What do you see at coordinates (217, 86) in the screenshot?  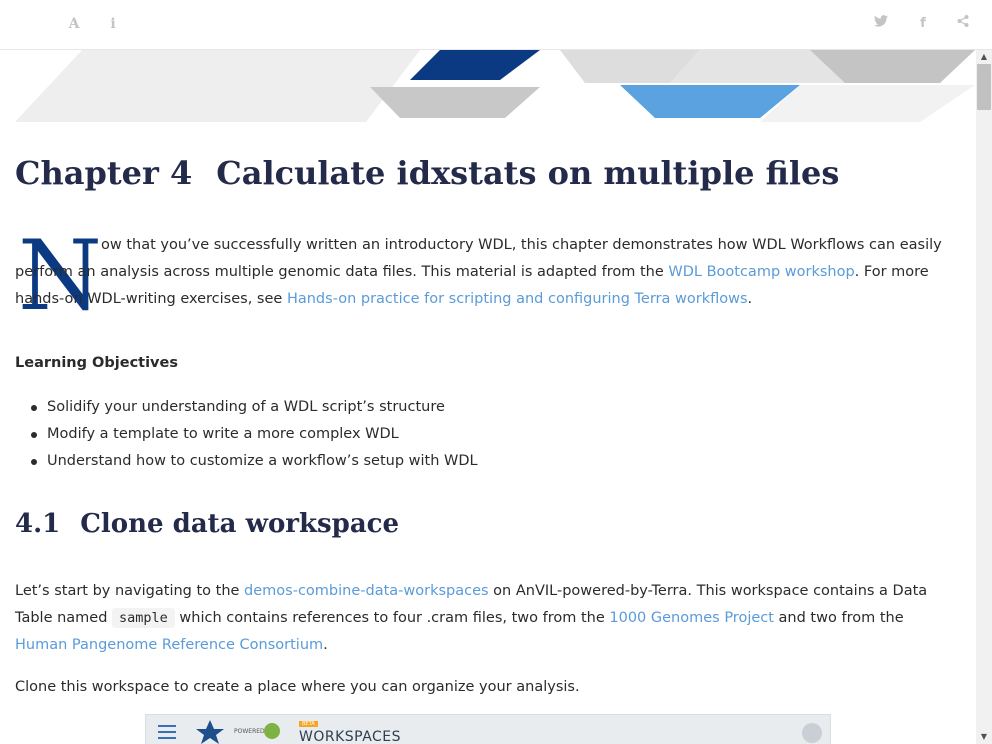 I see `banner-shape-grey-light` at bounding box center [217, 86].